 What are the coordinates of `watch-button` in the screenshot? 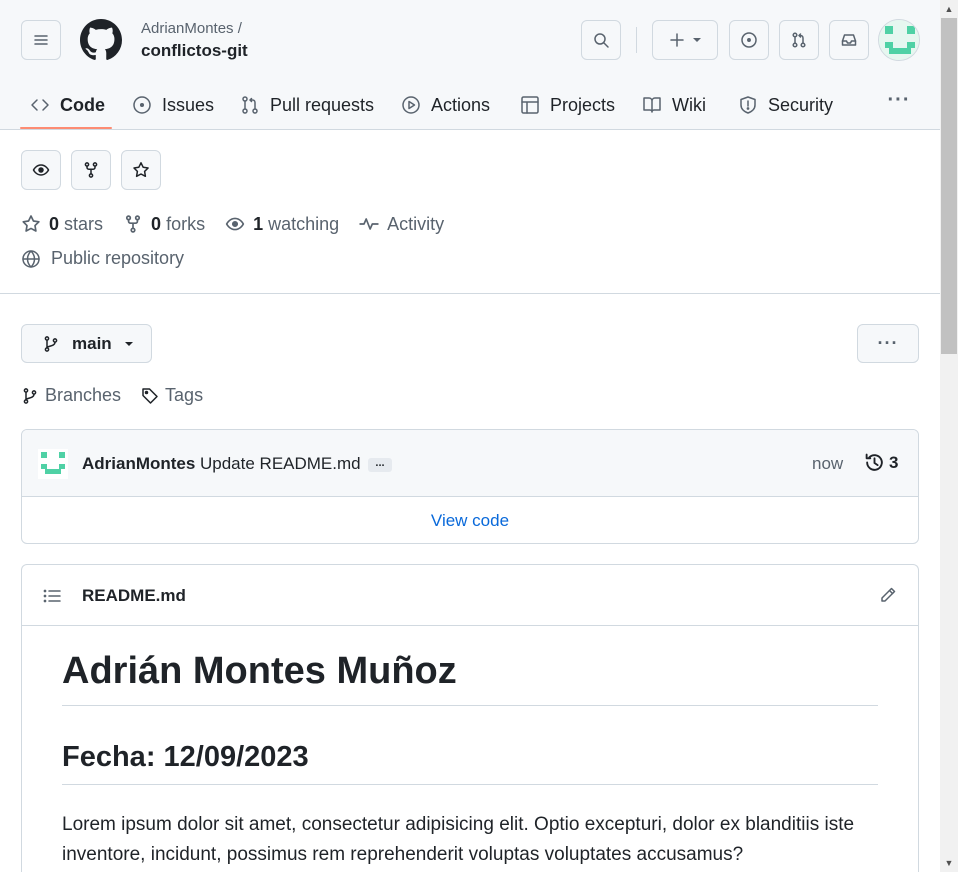 It's located at (41, 170).